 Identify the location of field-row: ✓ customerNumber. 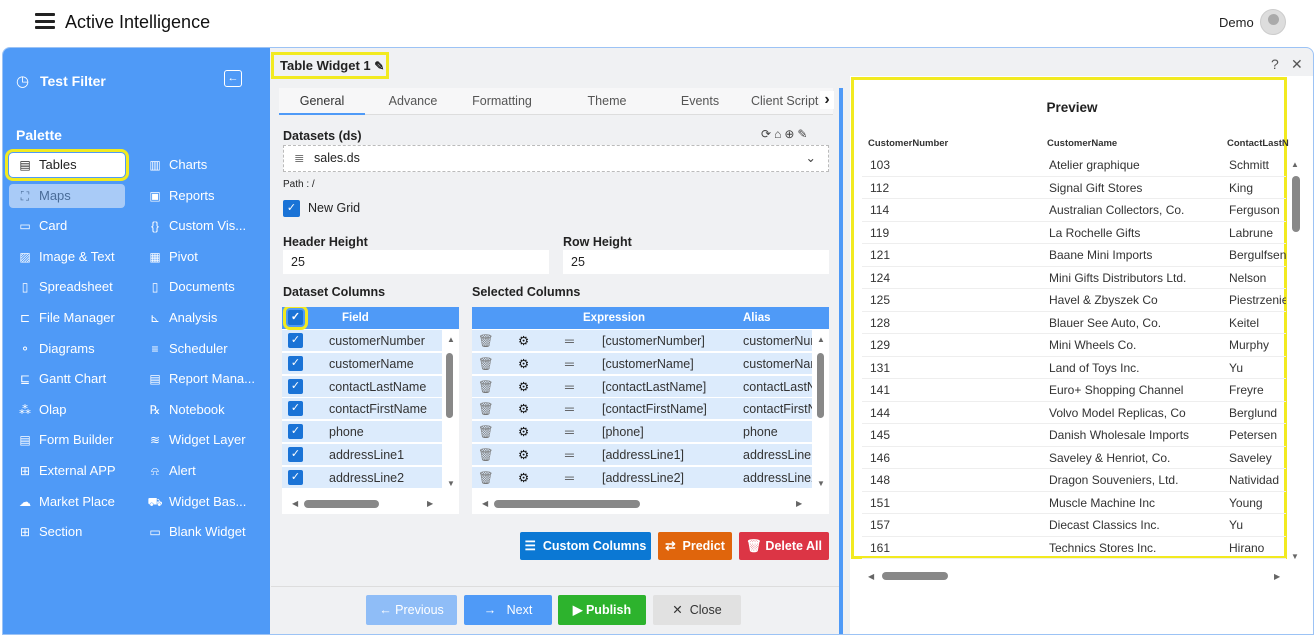
(362, 341).